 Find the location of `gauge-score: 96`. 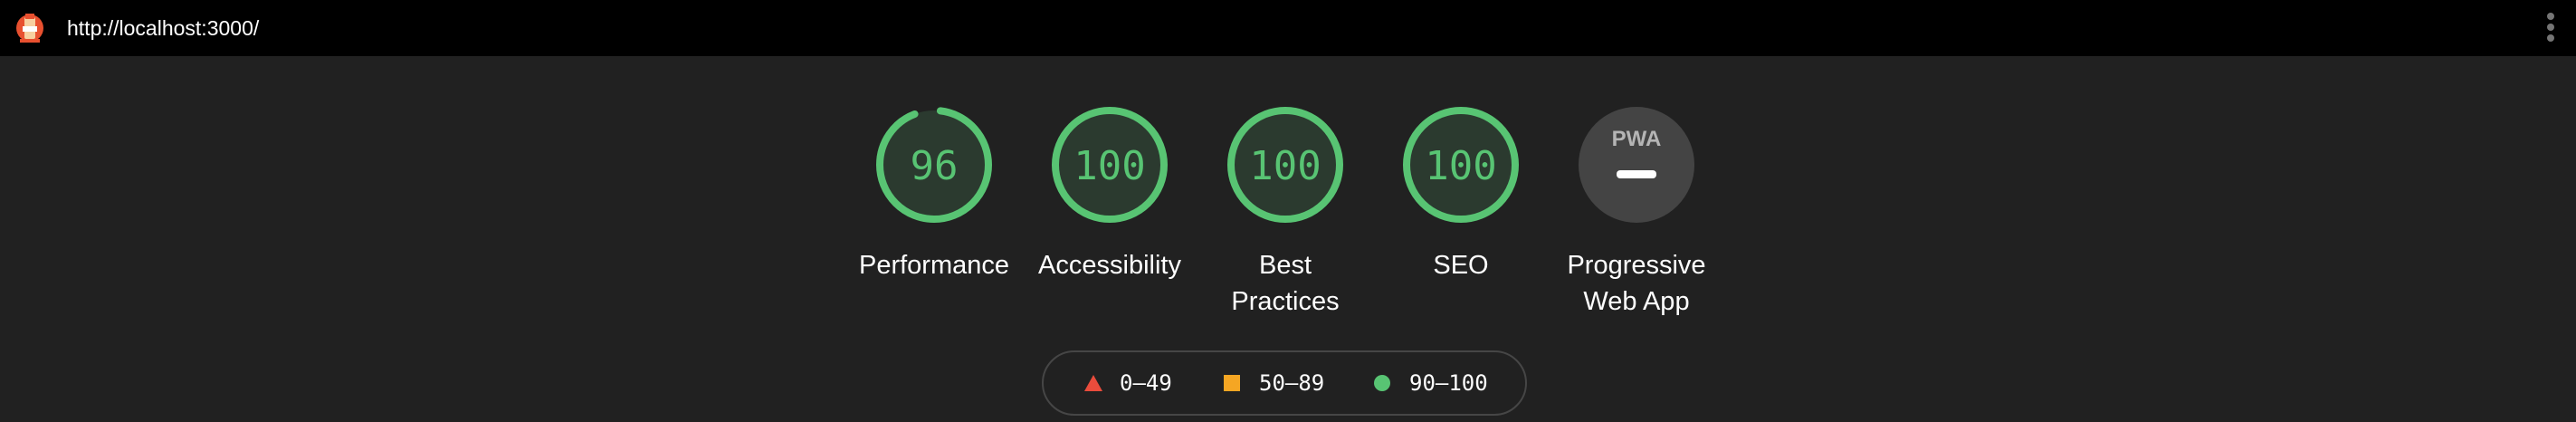

gauge-score: 96 is located at coordinates (935, 166).